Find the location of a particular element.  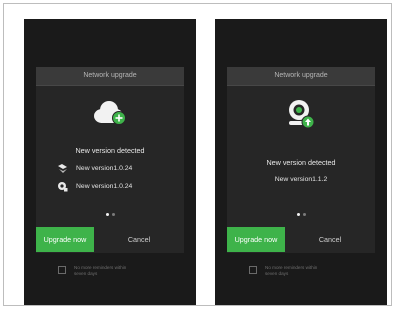

device-upgrade-icon is located at coordinates (302, 114).